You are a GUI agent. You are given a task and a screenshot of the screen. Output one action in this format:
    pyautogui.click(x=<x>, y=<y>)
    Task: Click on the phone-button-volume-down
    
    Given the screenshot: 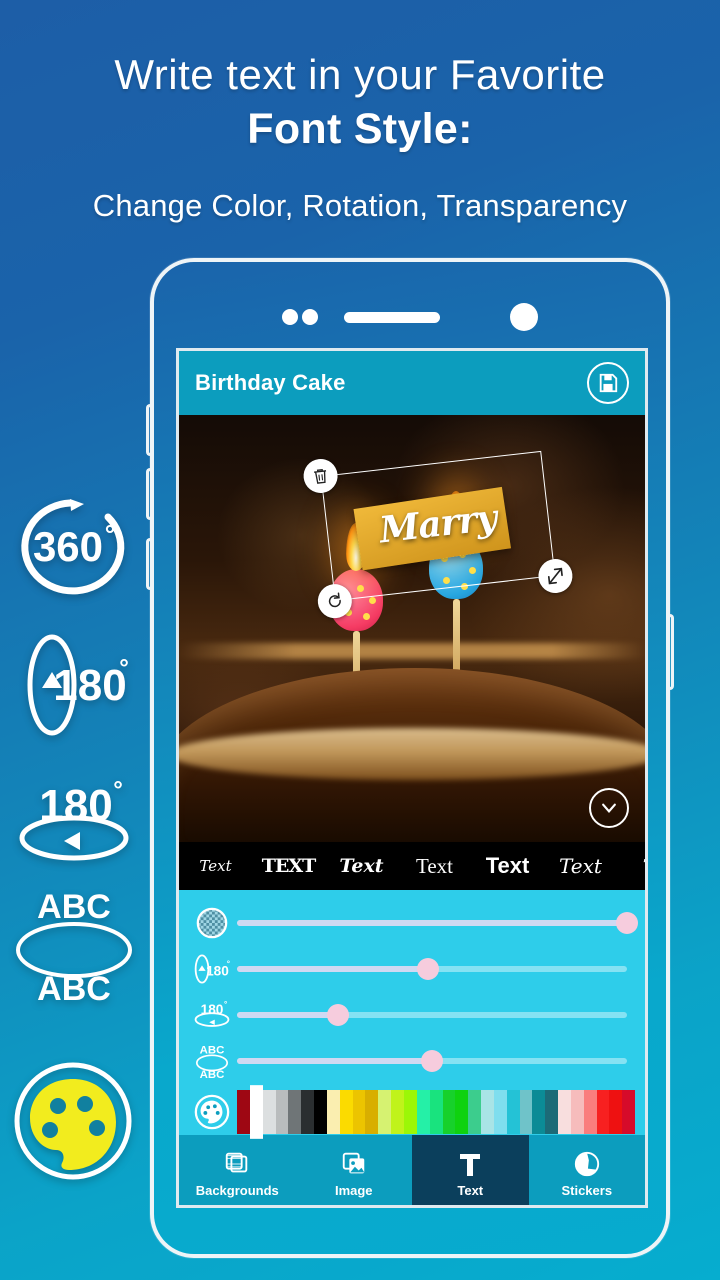 What is the action you would take?
    pyautogui.click(x=150, y=494)
    